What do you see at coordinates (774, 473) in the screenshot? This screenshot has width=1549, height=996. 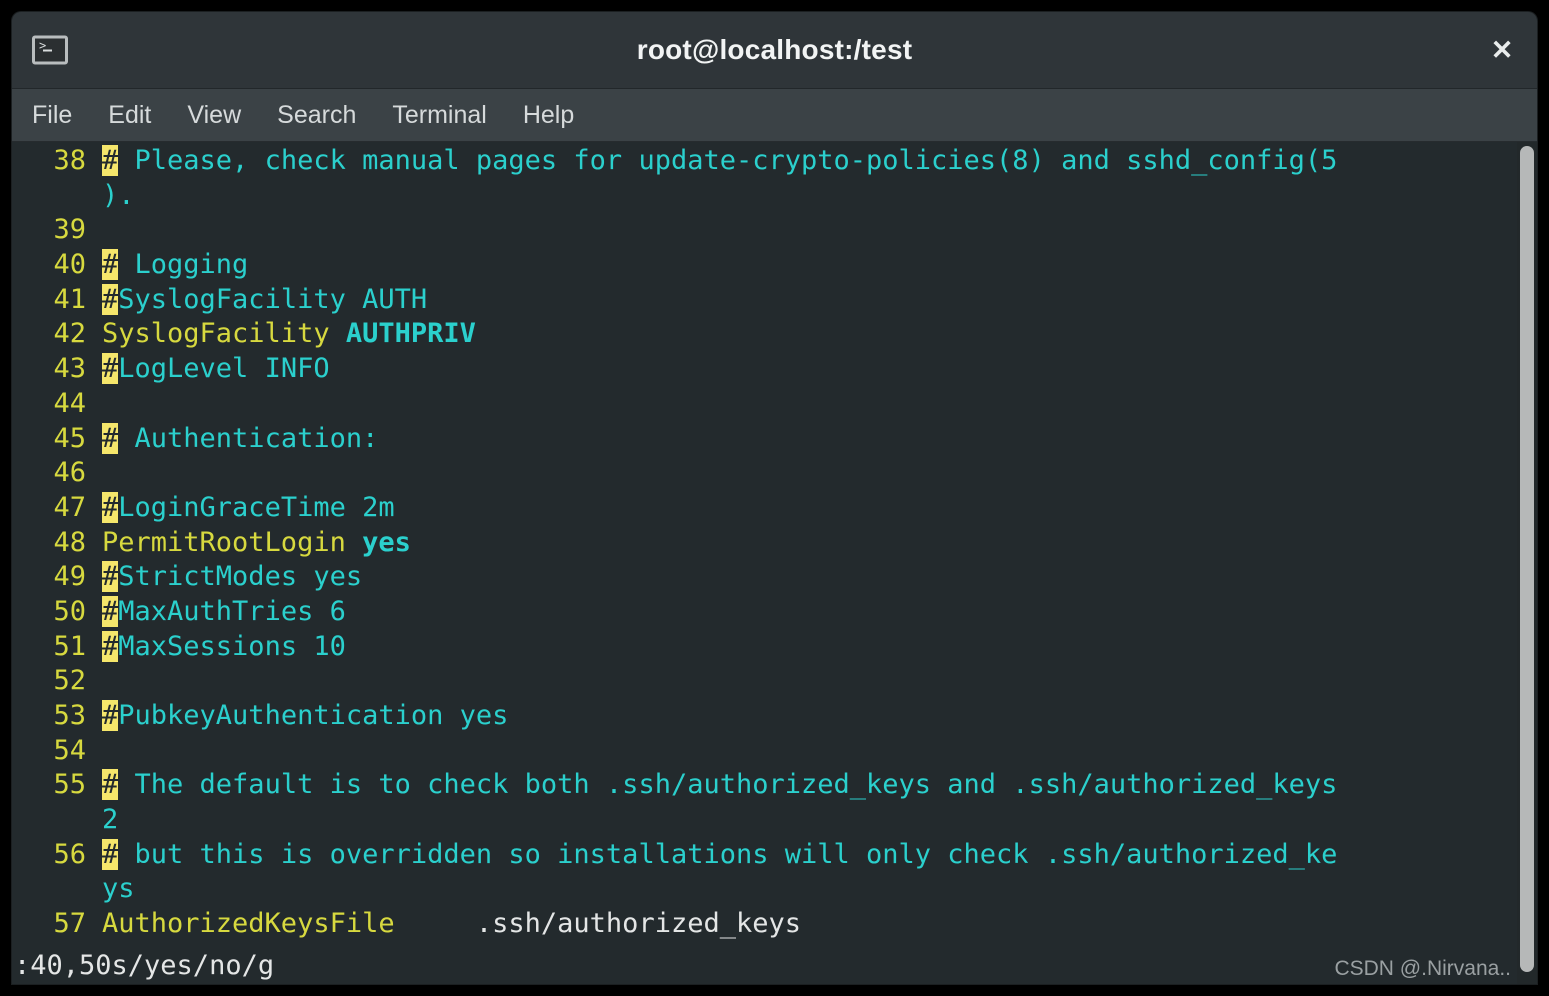 I see `editor-line: 46` at bounding box center [774, 473].